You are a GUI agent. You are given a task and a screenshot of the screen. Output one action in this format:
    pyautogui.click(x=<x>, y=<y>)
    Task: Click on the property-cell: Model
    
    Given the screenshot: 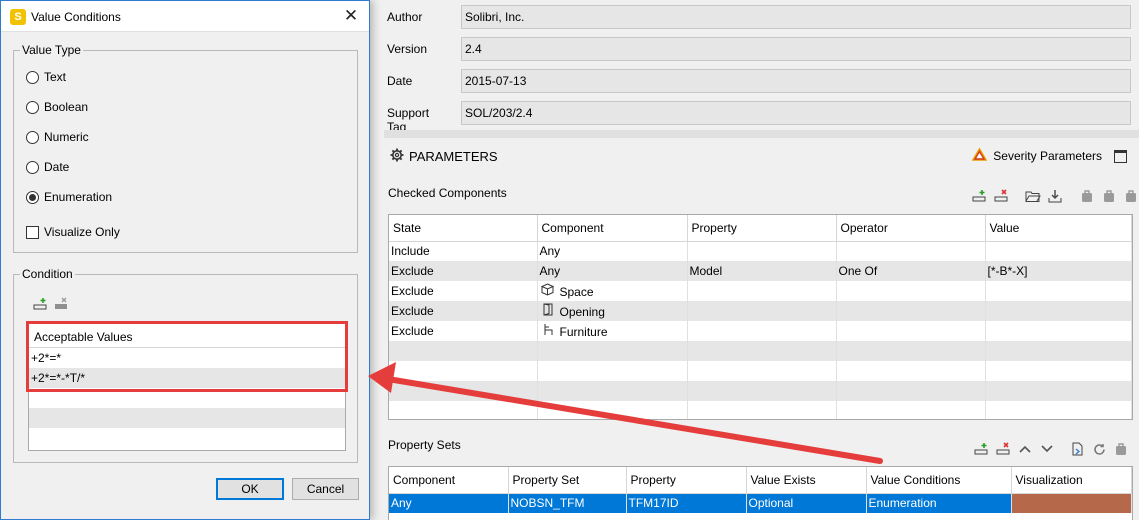 What is the action you would take?
    pyautogui.click(x=762, y=271)
    